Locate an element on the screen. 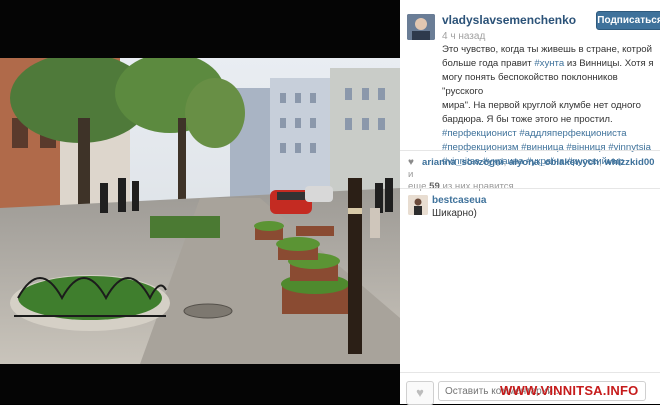 This screenshot has height=405, width=660. comment-item: bestcaseua Шикарно) is located at coordinates (533, 207).